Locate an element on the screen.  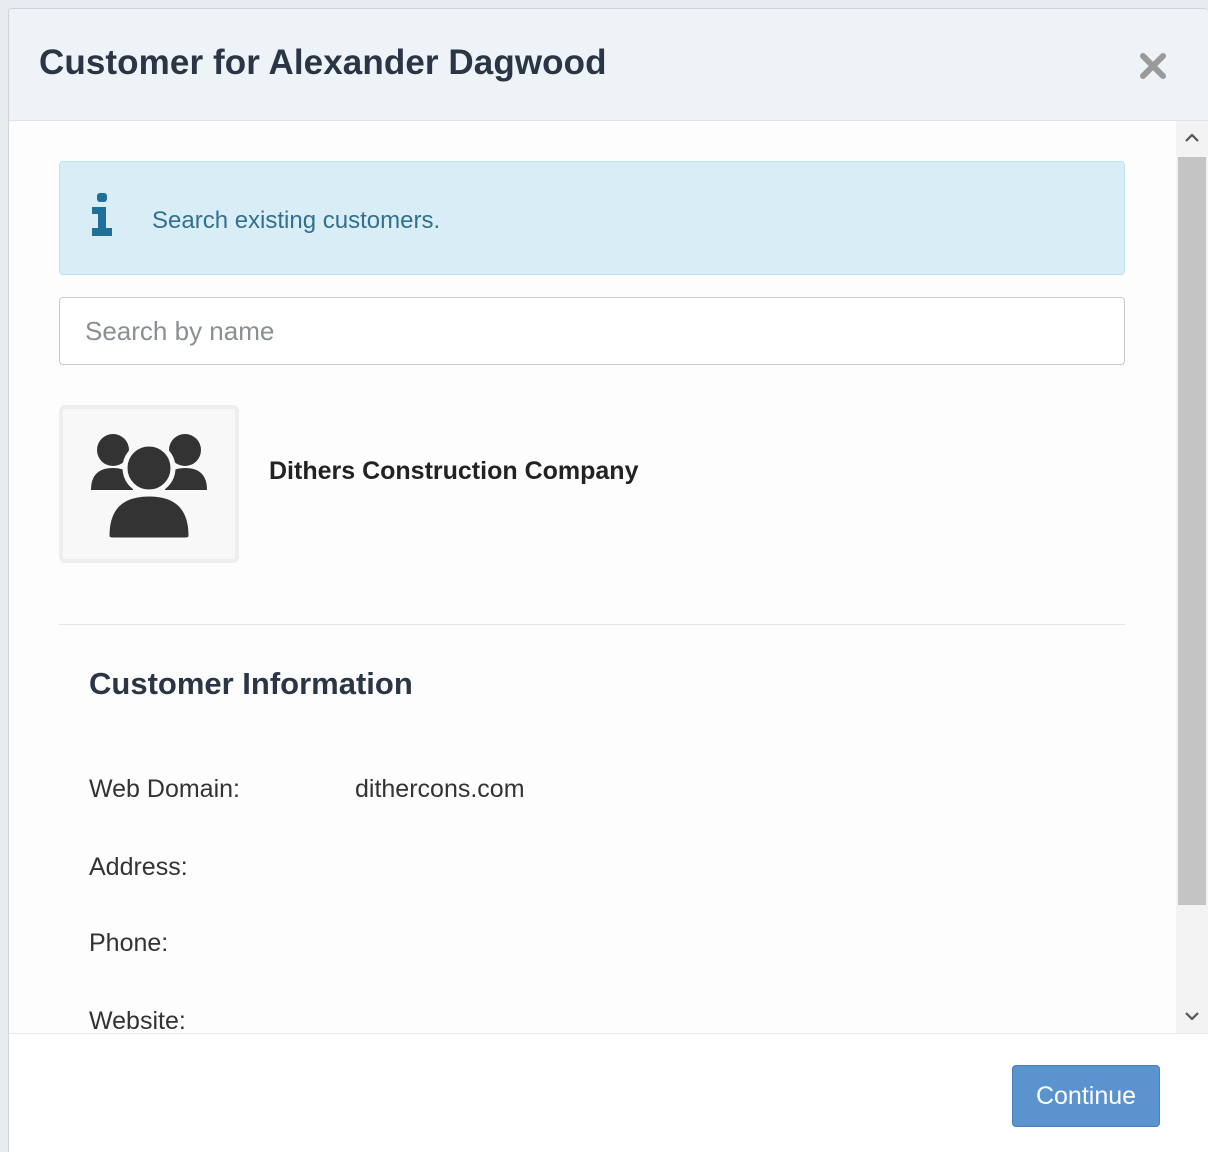
users-group-icon is located at coordinates (149, 487).